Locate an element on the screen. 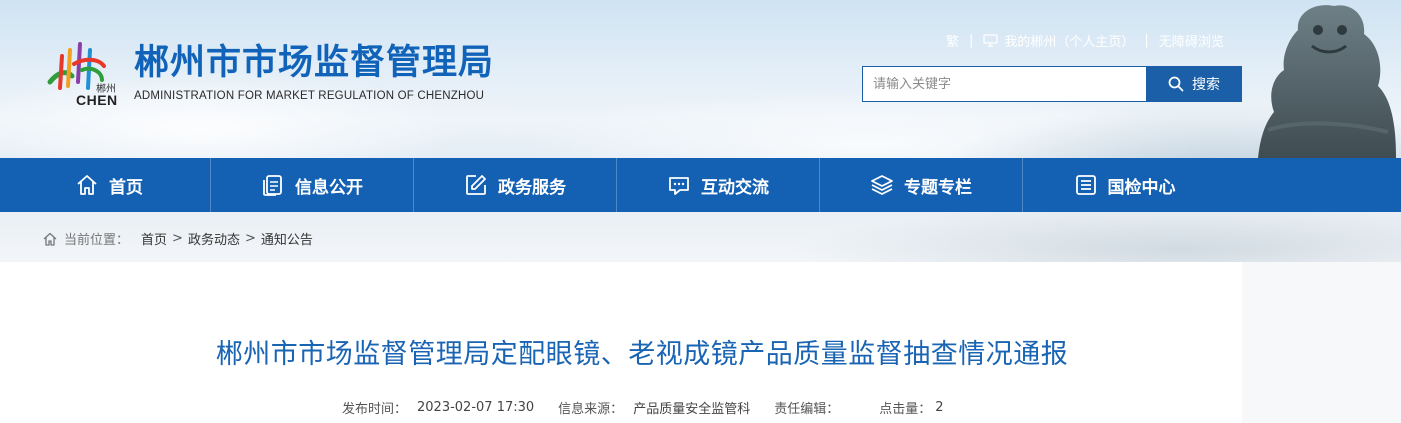  source-value: 产品质量安全监管科 is located at coordinates (692, 409).